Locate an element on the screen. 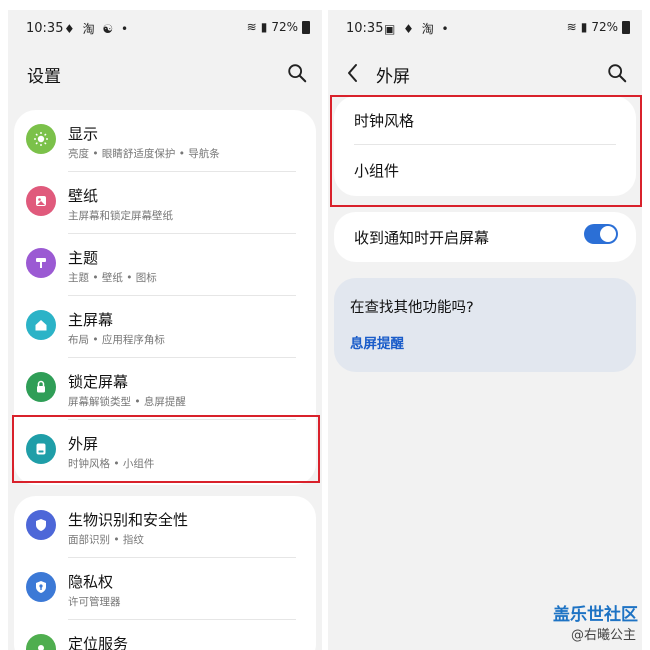  item-label: 定位服务 is located at coordinates (98, 642).